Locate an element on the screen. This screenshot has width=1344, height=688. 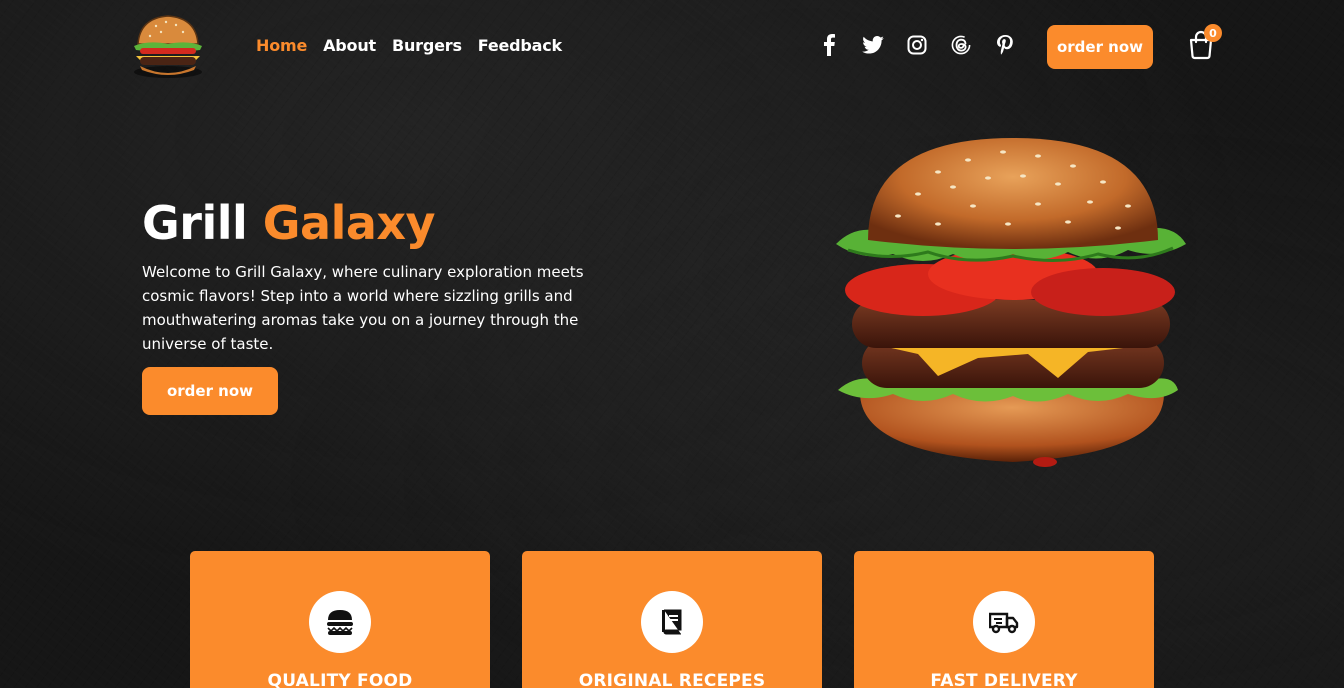
feature-card-delivery: FAST DELIVERY is located at coordinates (1004, 619).